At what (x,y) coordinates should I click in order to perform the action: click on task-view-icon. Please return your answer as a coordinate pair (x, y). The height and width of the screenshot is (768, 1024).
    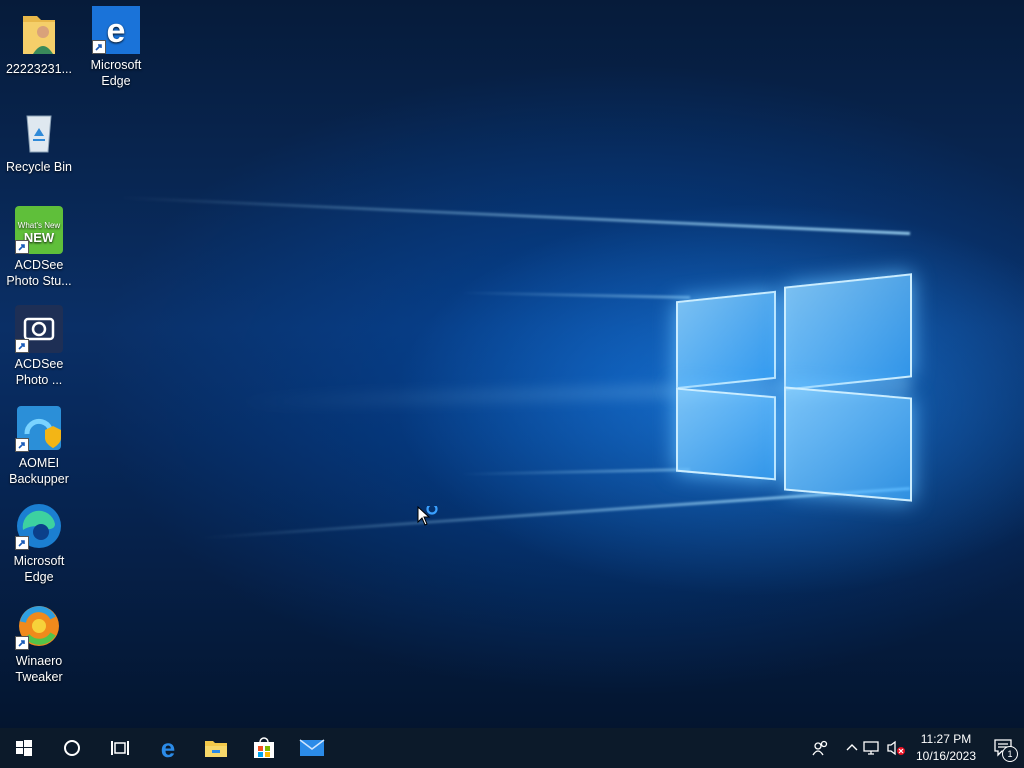
    Looking at the image, I should click on (120, 748).